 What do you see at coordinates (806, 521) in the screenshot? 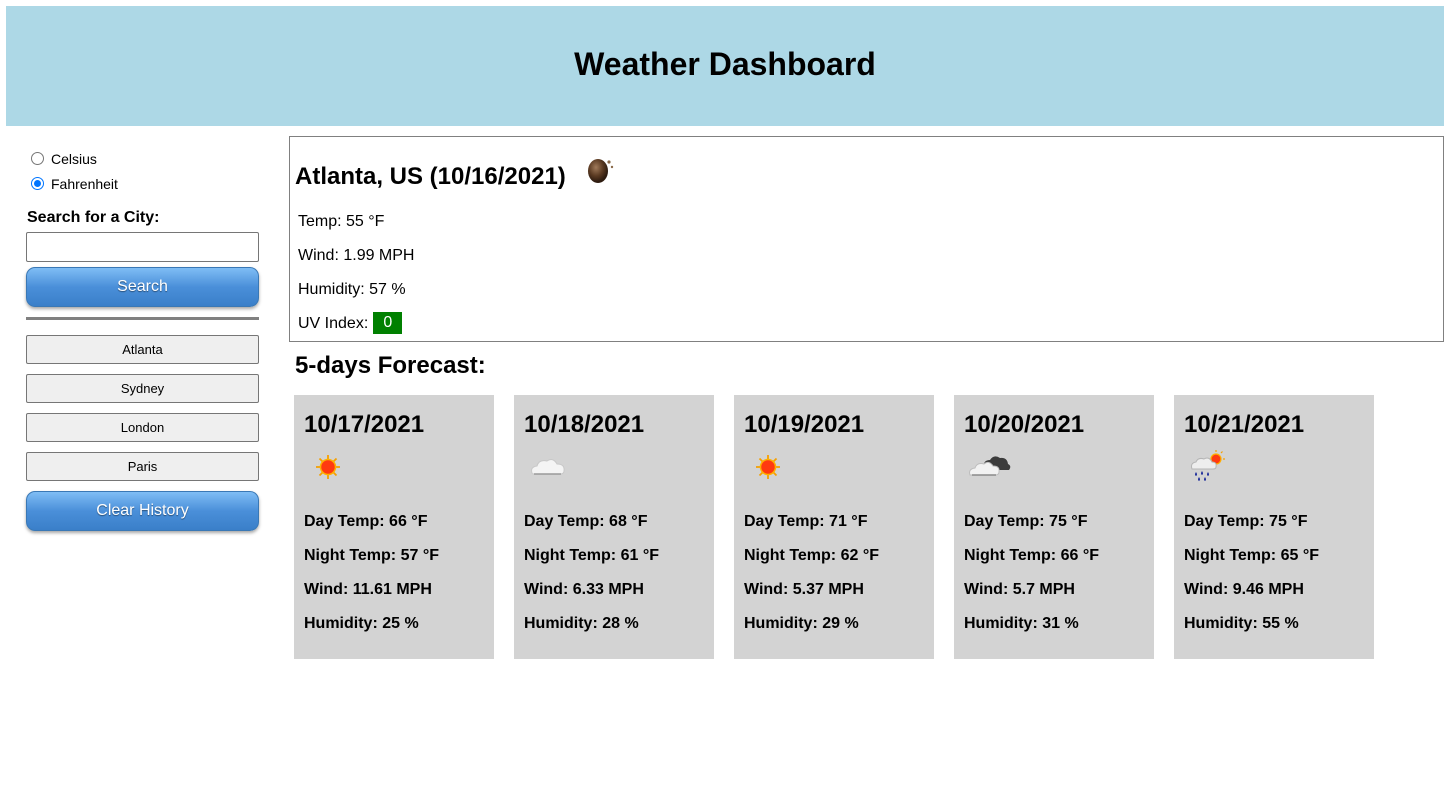
I see `forecast-day-temp: Day Temp: 71 °F` at bounding box center [806, 521].